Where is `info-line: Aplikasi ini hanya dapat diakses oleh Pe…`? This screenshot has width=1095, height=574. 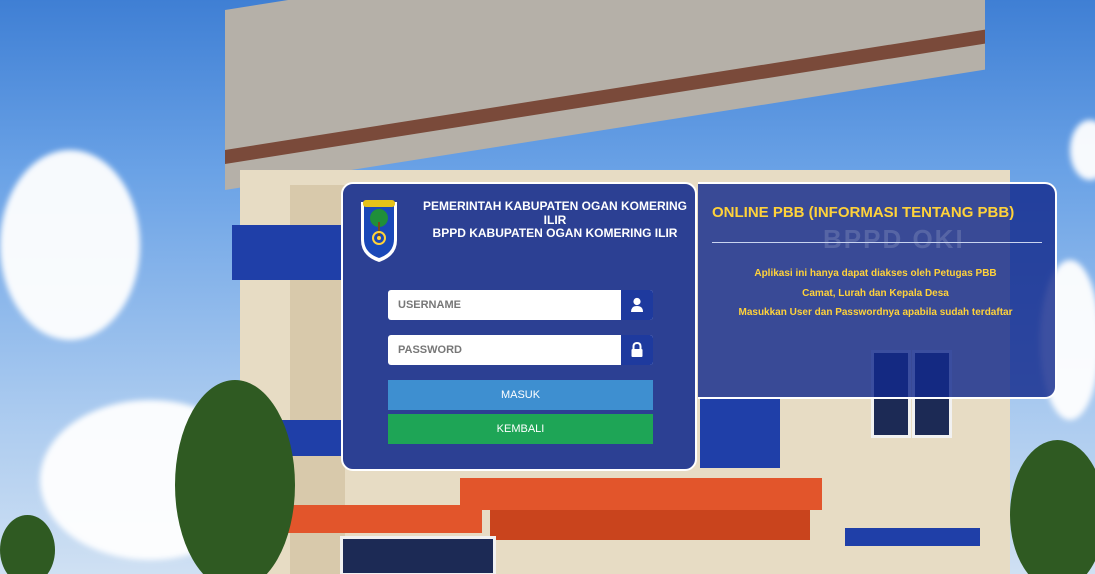
info-line: Aplikasi ini hanya dapat diakses oleh Pe… is located at coordinates (875, 273).